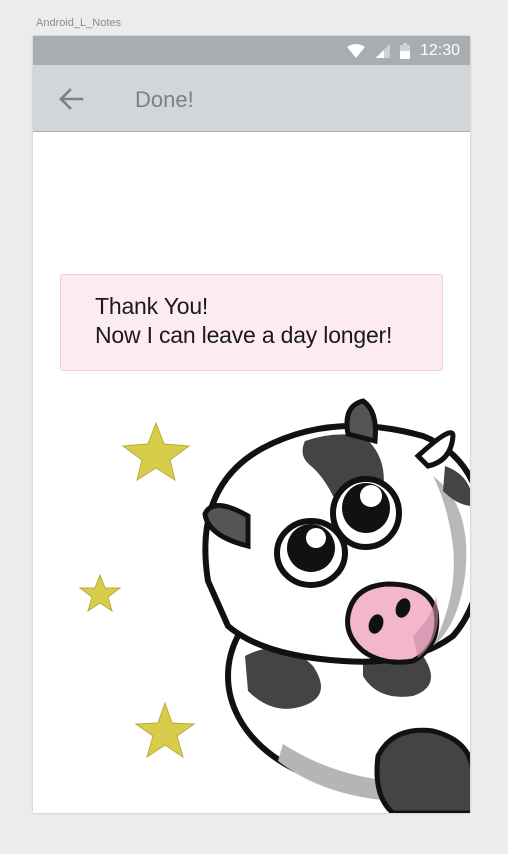  What do you see at coordinates (79, 23) in the screenshot?
I see `artboard-label: Android_L_Notes` at bounding box center [79, 23].